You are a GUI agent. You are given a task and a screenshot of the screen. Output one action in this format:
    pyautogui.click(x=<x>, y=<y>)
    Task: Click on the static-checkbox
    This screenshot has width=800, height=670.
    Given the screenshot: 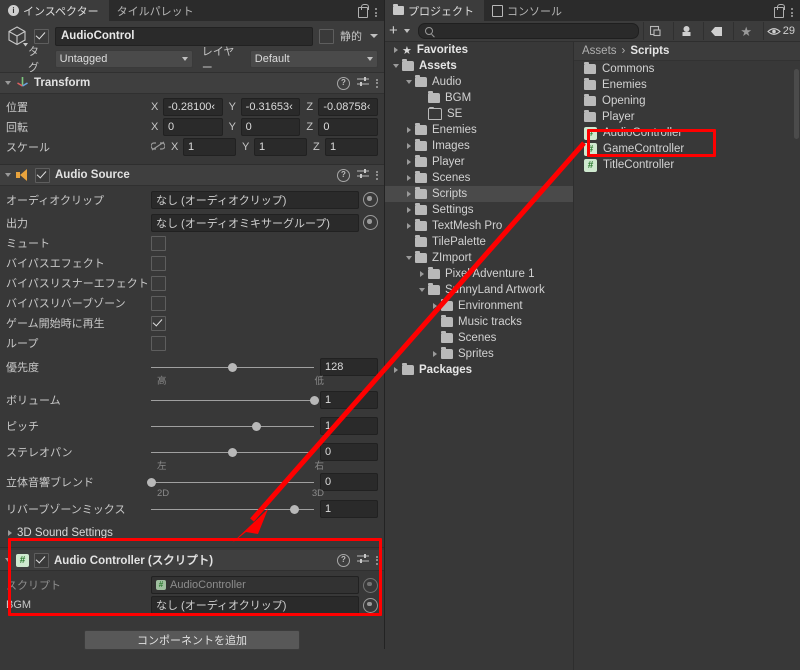 What is the action you would take?
    pyautogui.click(x=326, y=36)
    